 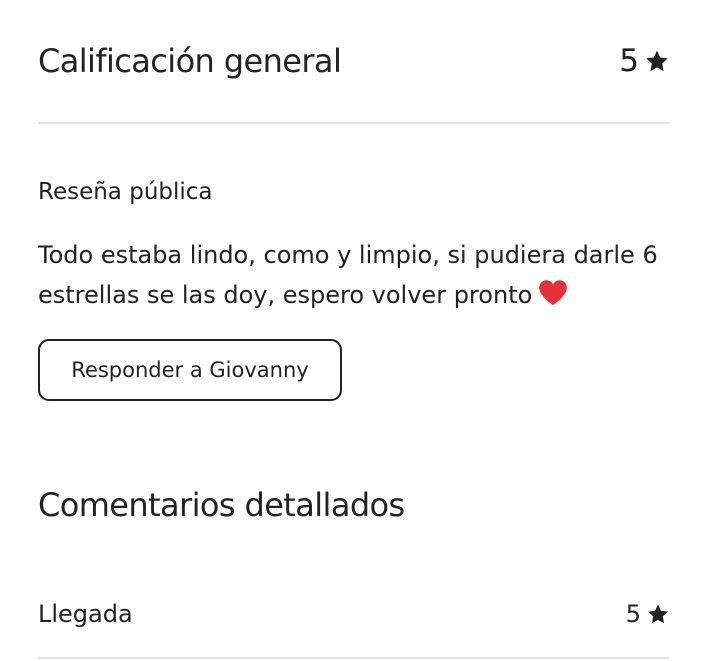 I want to click on red-heart-icon, so click(x=553, y=292).